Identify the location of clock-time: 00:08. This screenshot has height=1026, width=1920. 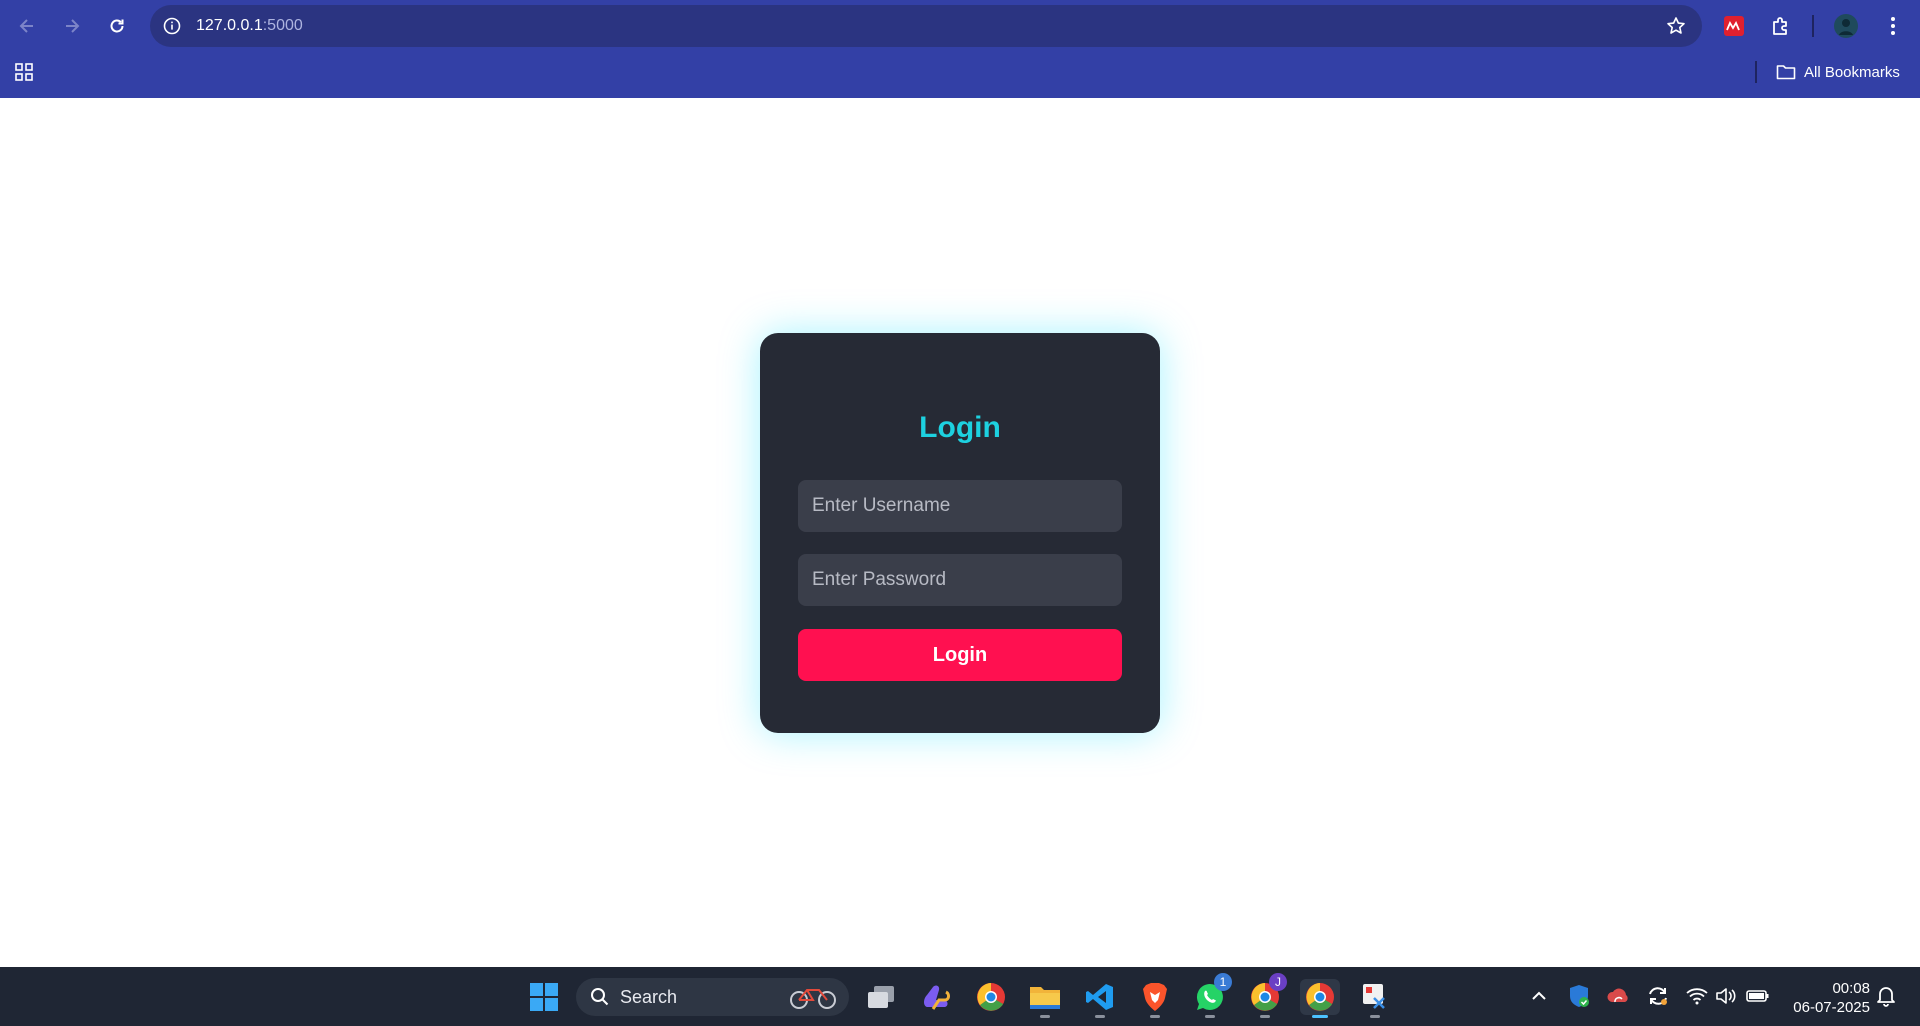
(1851, 988).